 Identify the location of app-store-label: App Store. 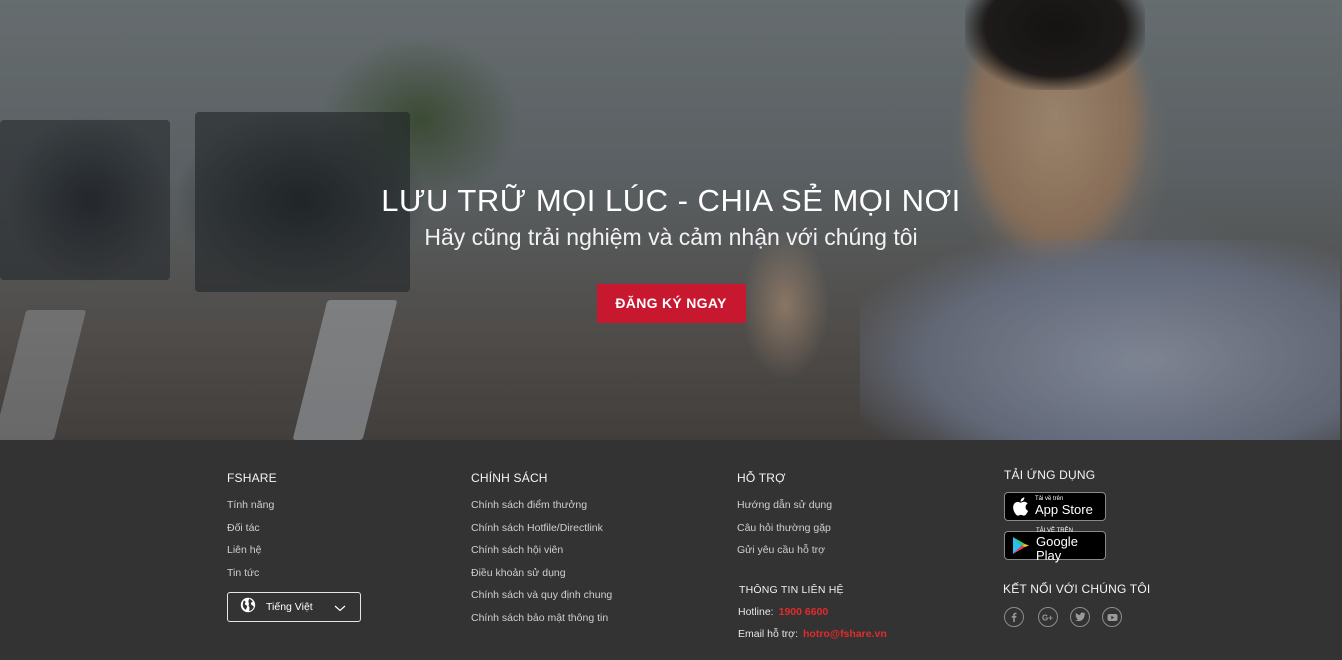
(1064, 509).